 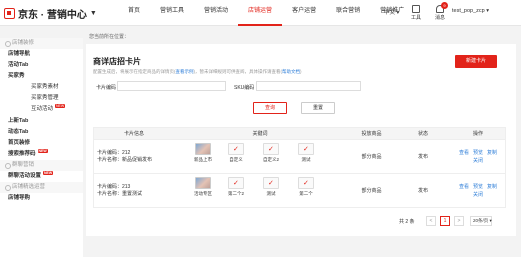 I want to click on sidebar-item-new-tab: 上新Tab, so click(x=41, y=121).